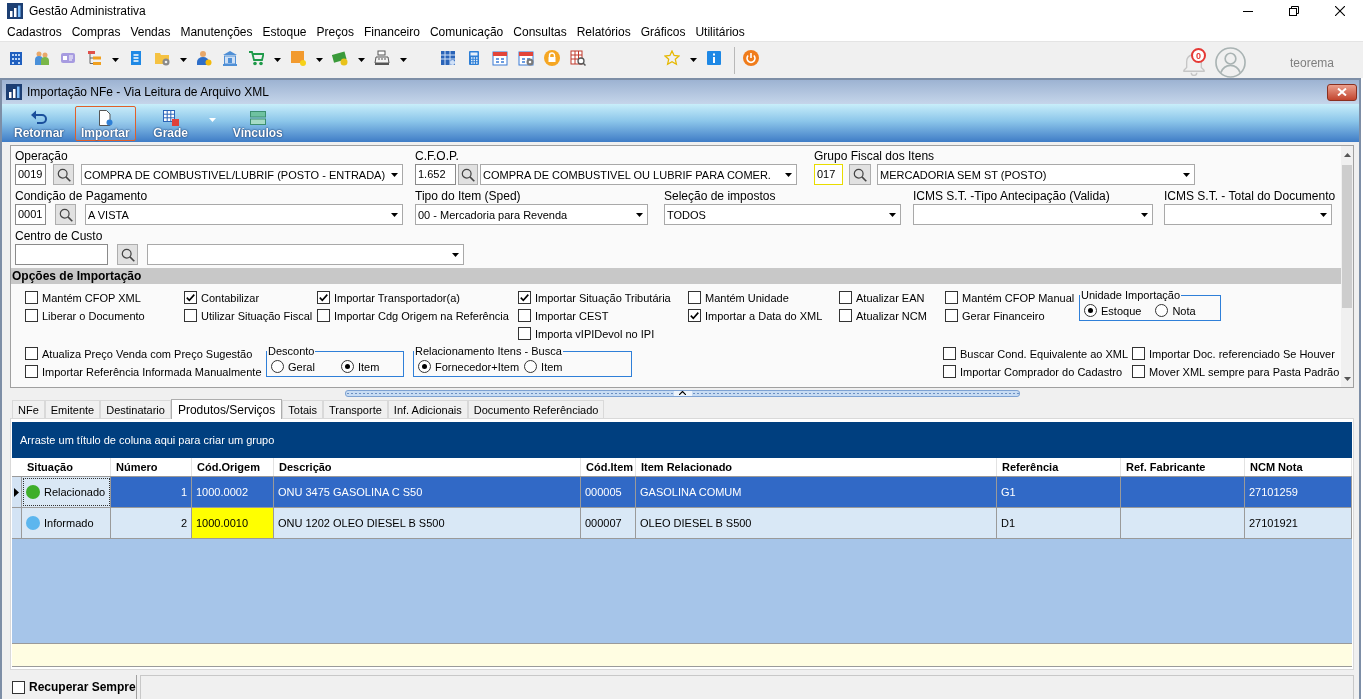  I want to click on checkbox-option: Gerar Financeiro, so click(1012, 315).